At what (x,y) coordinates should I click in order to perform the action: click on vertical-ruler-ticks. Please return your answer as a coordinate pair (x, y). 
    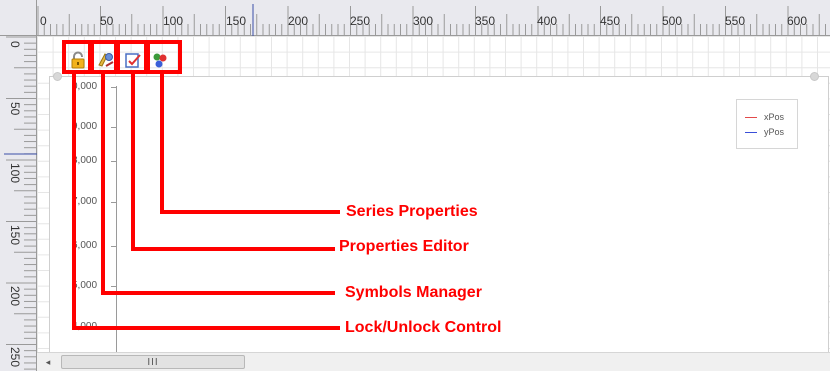
    Looking at the image, I should click on (20, 203).